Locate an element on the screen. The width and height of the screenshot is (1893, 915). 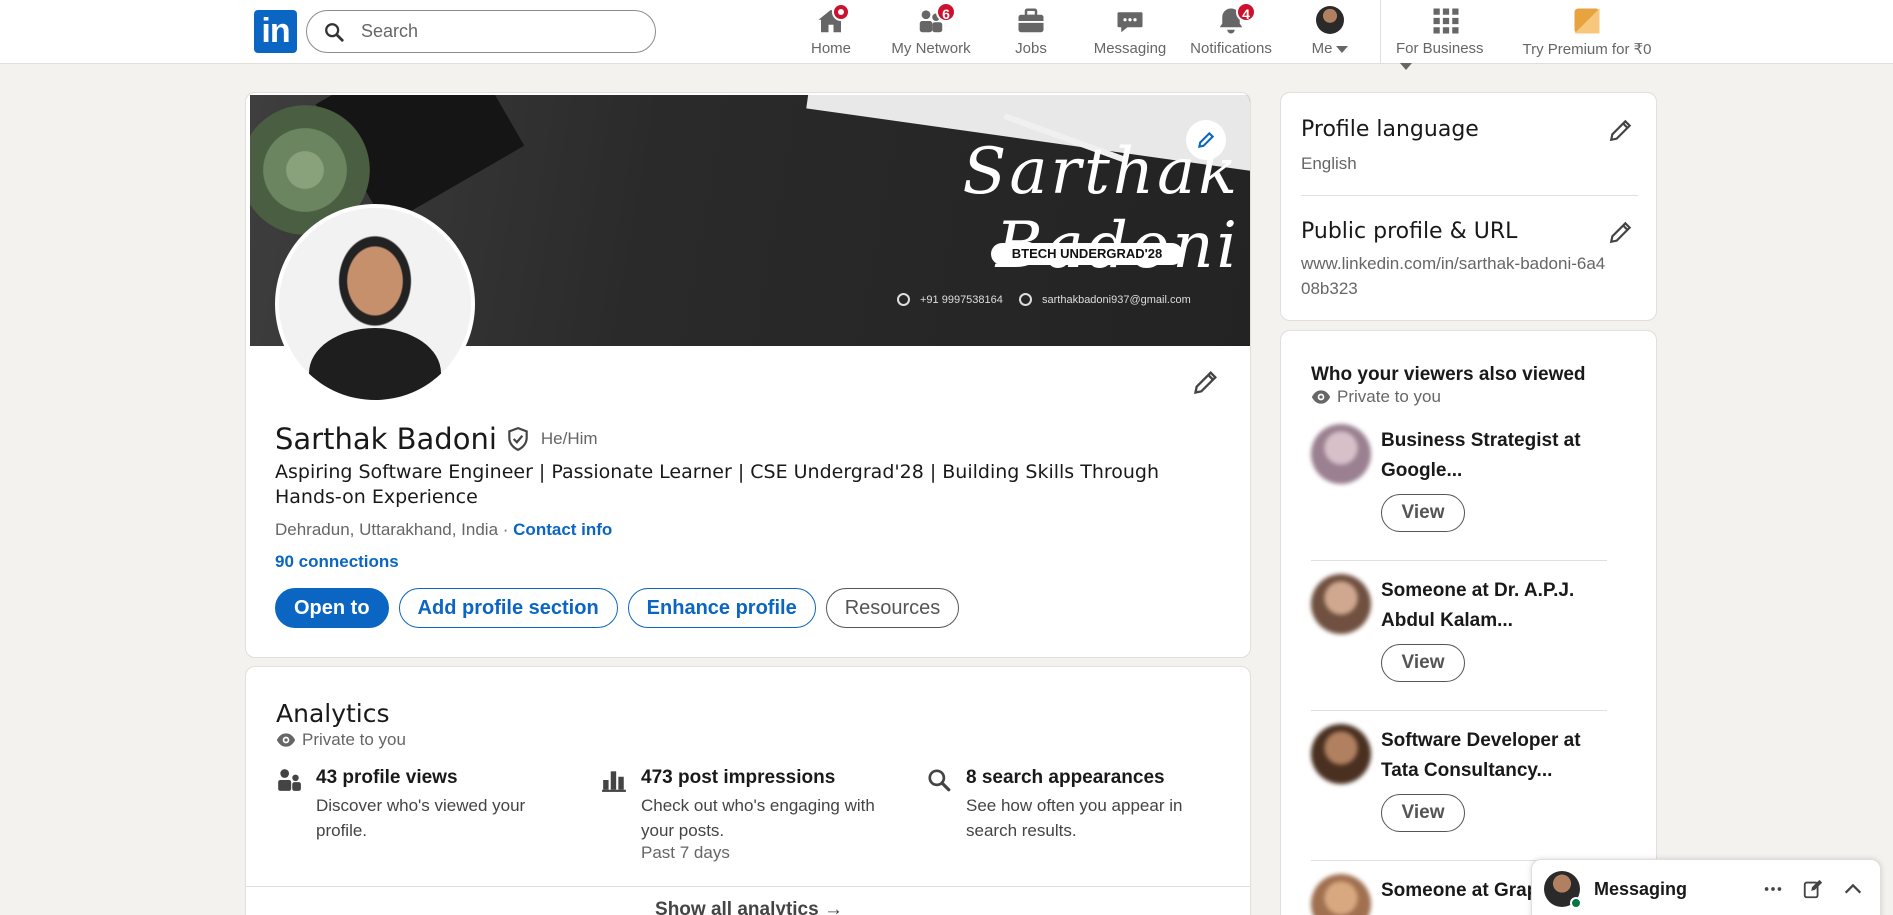
analytics-private: Private to you is located at coordinates (341, 740).